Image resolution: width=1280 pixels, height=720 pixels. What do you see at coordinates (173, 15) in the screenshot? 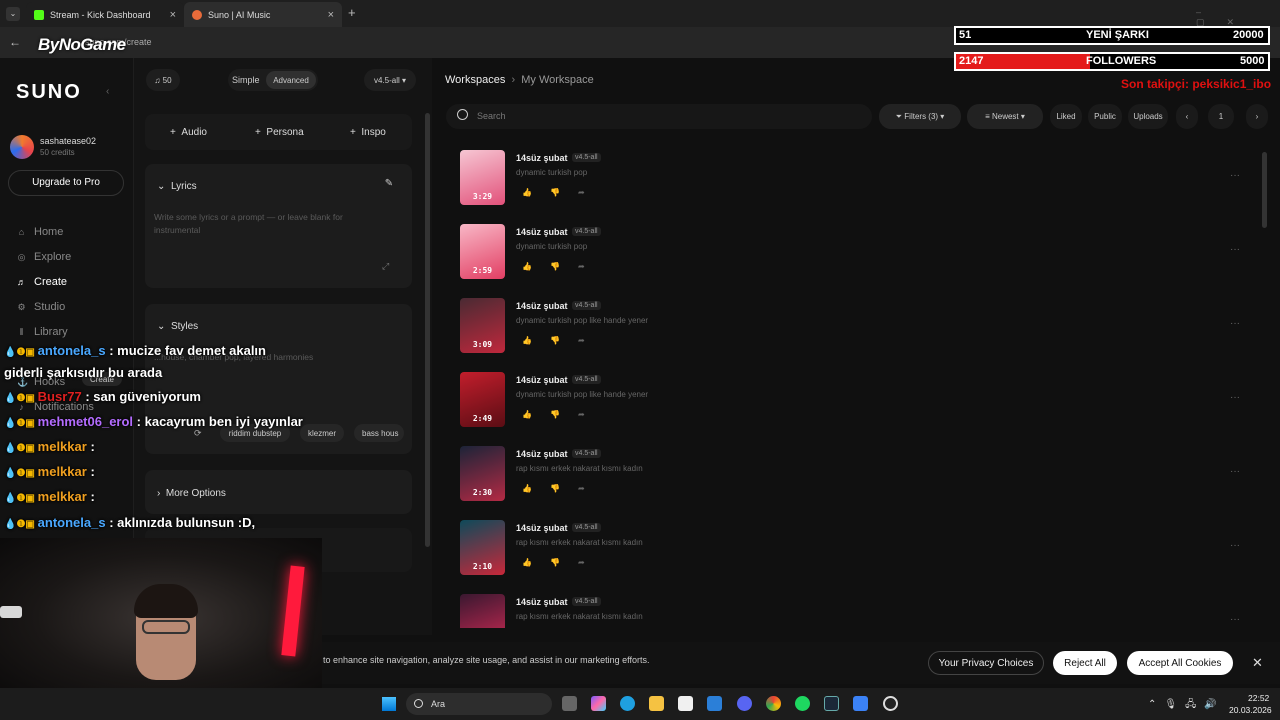
I see `close-icon: ×` at bounding box center [173, 15].